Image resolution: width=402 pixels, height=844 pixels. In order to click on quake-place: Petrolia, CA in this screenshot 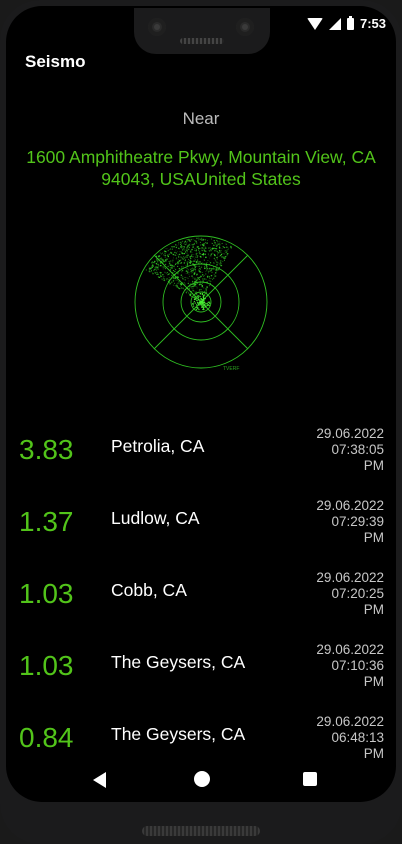, I will do `click(158, 446)`.